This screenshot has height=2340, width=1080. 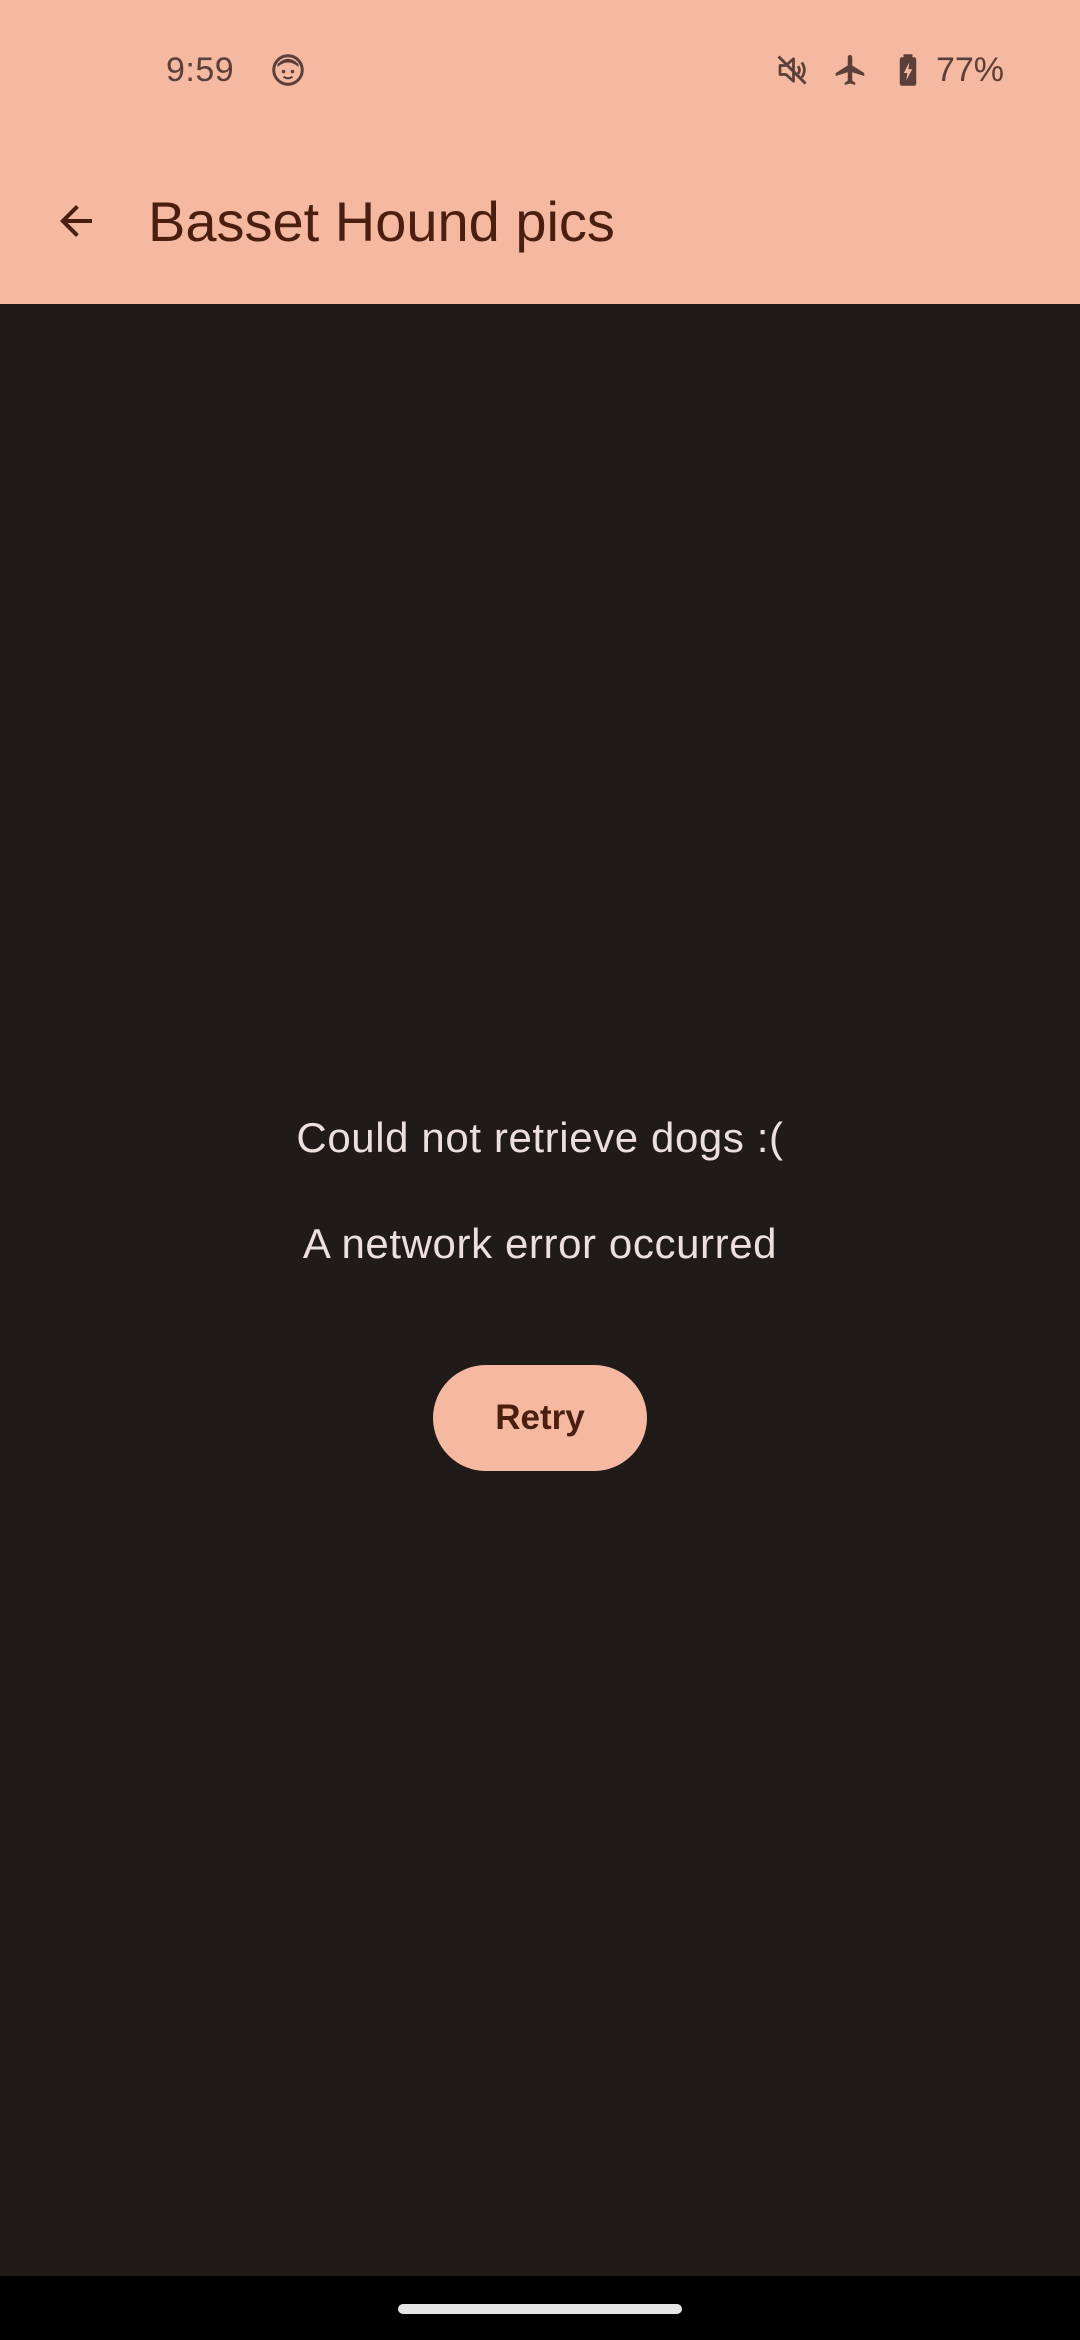 I want to click on retry-button: Retry, so click(x=540, y=1418).